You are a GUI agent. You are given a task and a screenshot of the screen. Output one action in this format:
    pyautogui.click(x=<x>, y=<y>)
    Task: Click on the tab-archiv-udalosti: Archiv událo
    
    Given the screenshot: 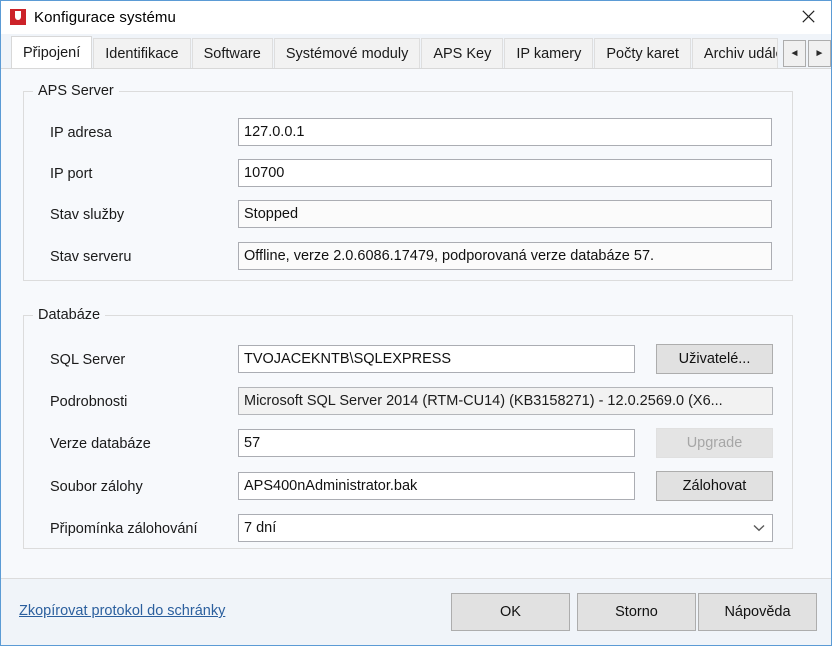 What is the action you would take?
    pyautogui.click(x=734, y=53)
    